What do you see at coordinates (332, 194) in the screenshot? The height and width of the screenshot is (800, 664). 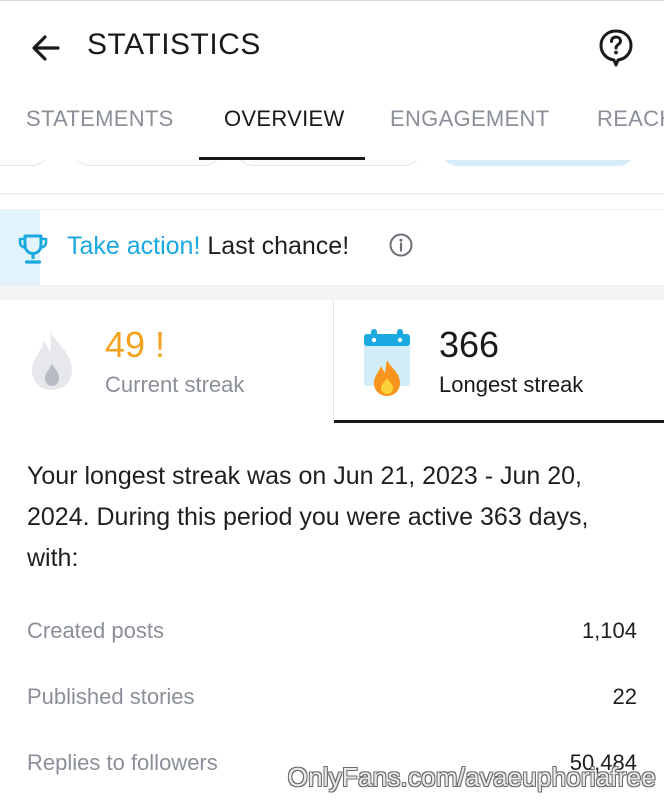 I see `divider` at bounding box center [332, 194].